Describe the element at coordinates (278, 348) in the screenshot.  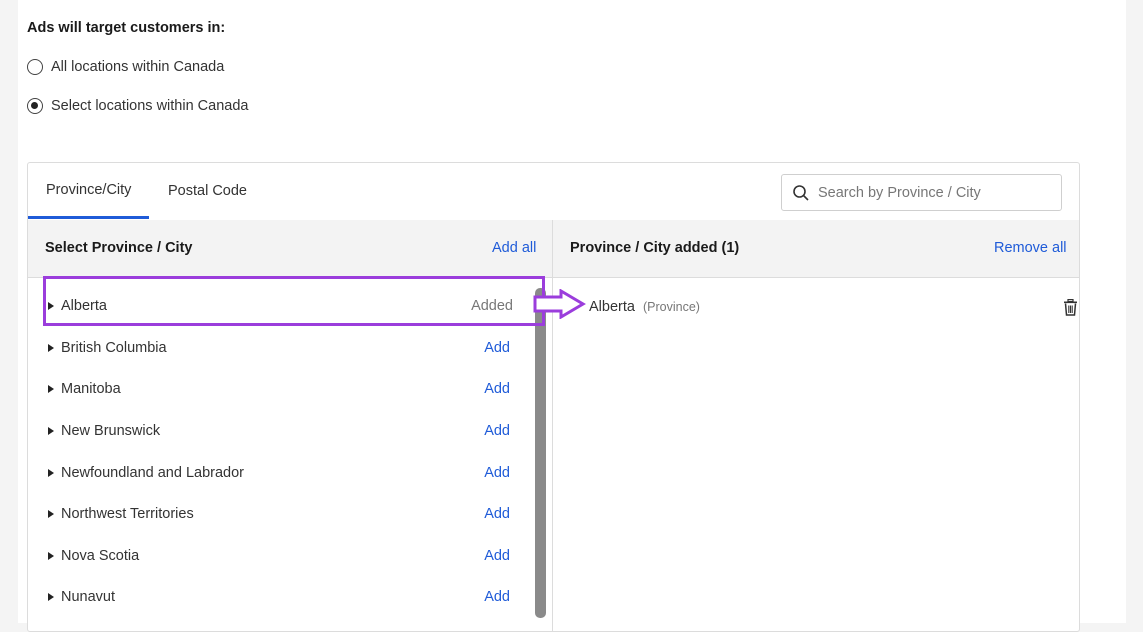
I see `list-item-british-columbia: British Columbia Add` at that location.